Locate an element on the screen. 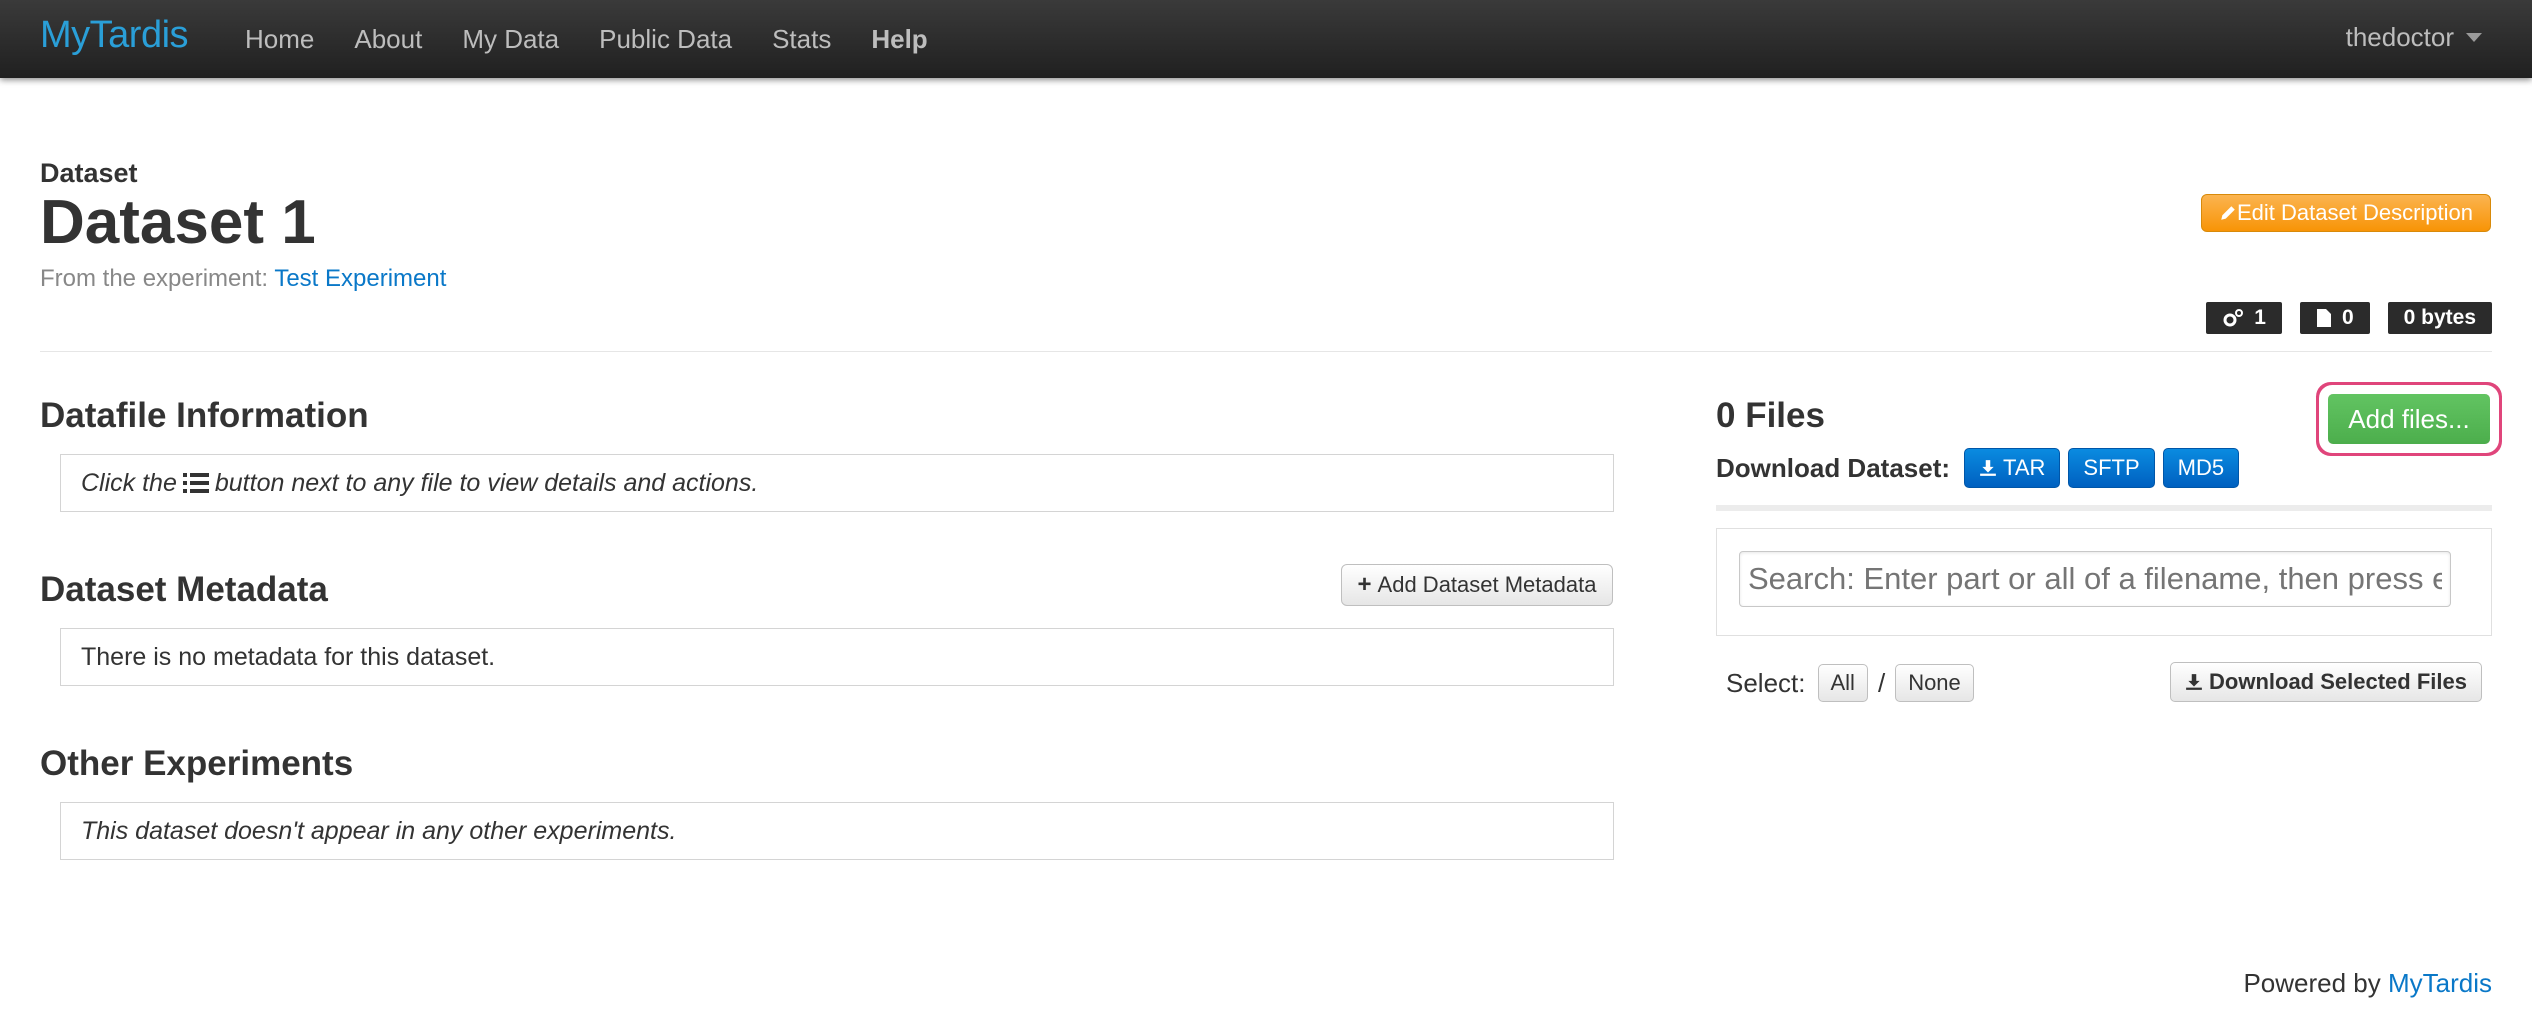 The width and height of the screenshot is (2532, 1018). download-sftp-button: SFTP is located at coordinates (2111, 468).